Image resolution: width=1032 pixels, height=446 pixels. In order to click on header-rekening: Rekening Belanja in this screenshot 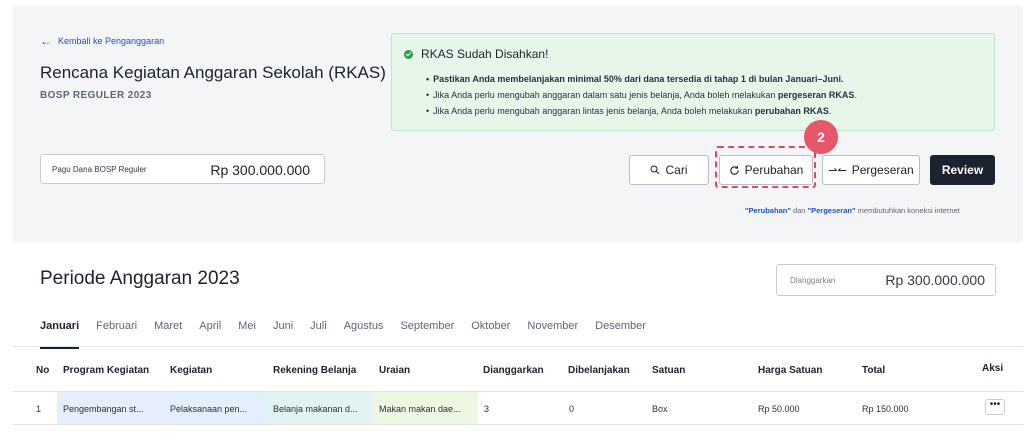, I will do `click(315, 370)`.